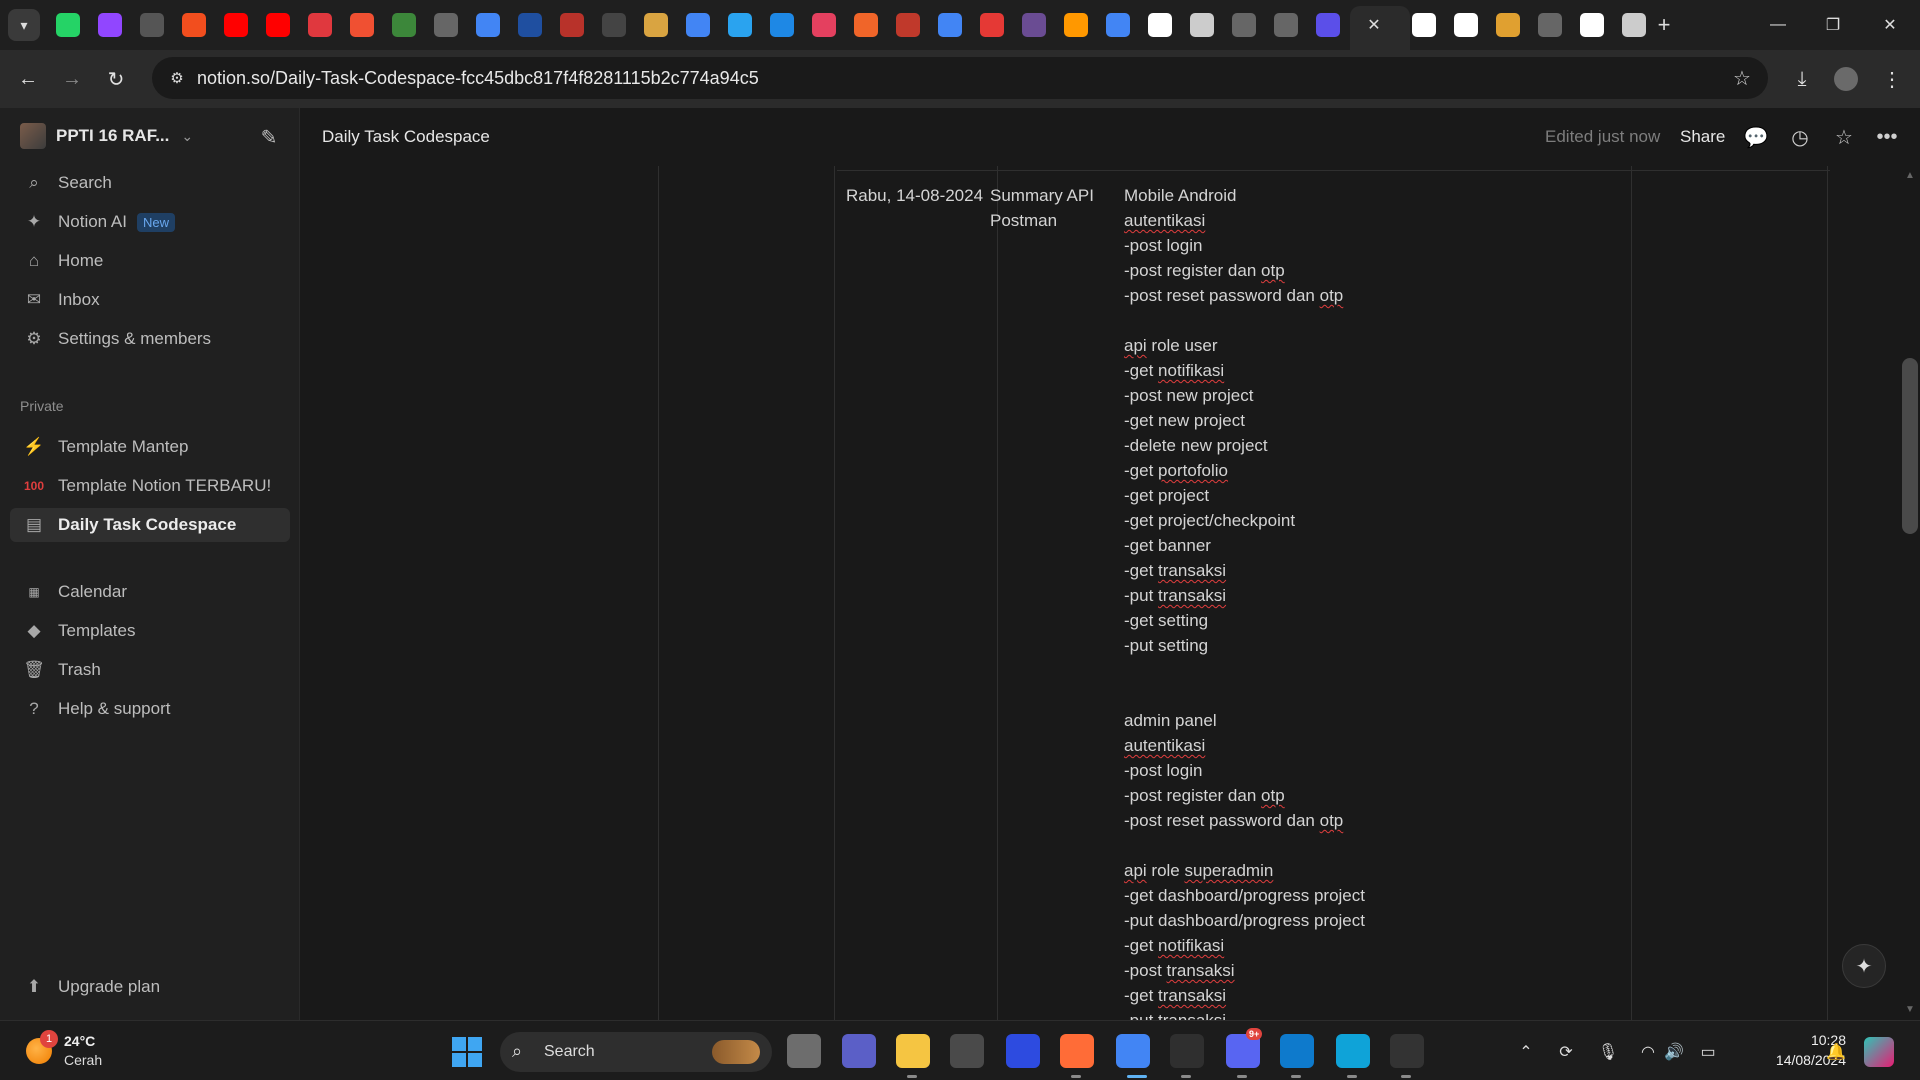 The width and height of the screenshot is (1920, 1080). What do you see at coordinates (1160, 25) in the screenshot?
I see `notion-icon` at bounding box center [1160, 25].